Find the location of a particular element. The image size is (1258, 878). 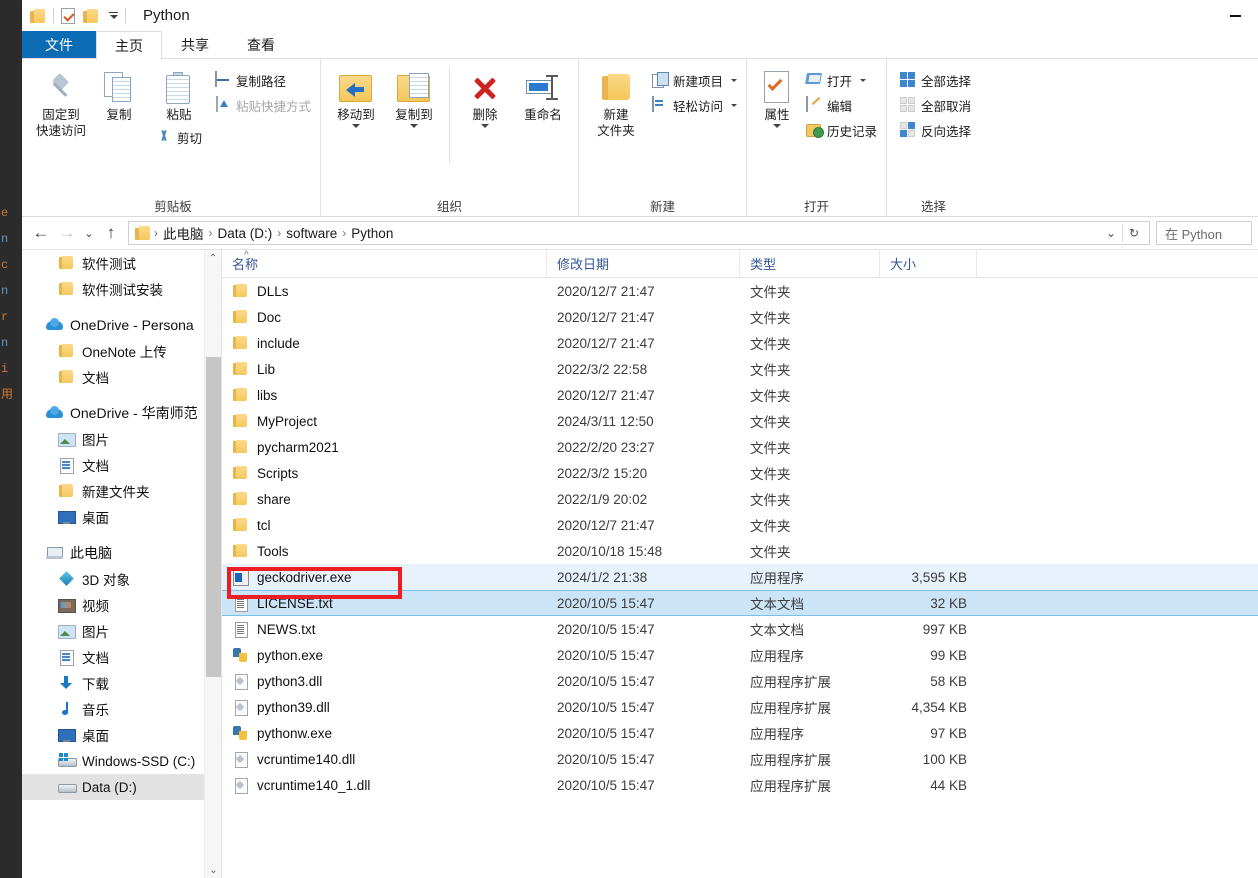

nav-item-onedrive-personal: OneDrive - Persona is located at coordinates (121, 325).